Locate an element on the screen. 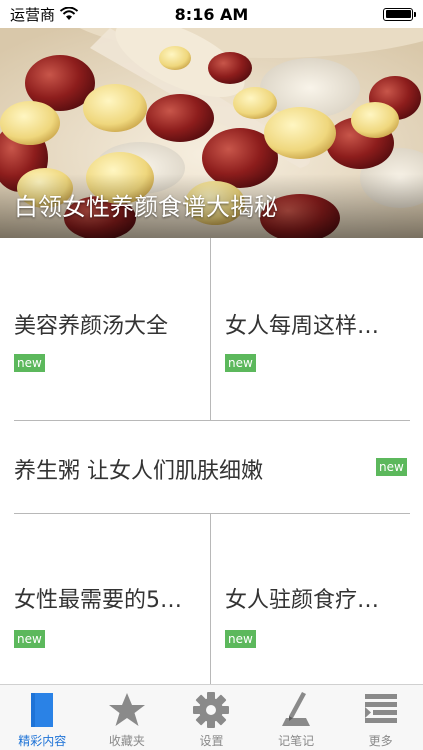 The height and width of the screenshot is (750, 423). article-title: 美容养颜汤大全 is located at coordinates (91, 326).